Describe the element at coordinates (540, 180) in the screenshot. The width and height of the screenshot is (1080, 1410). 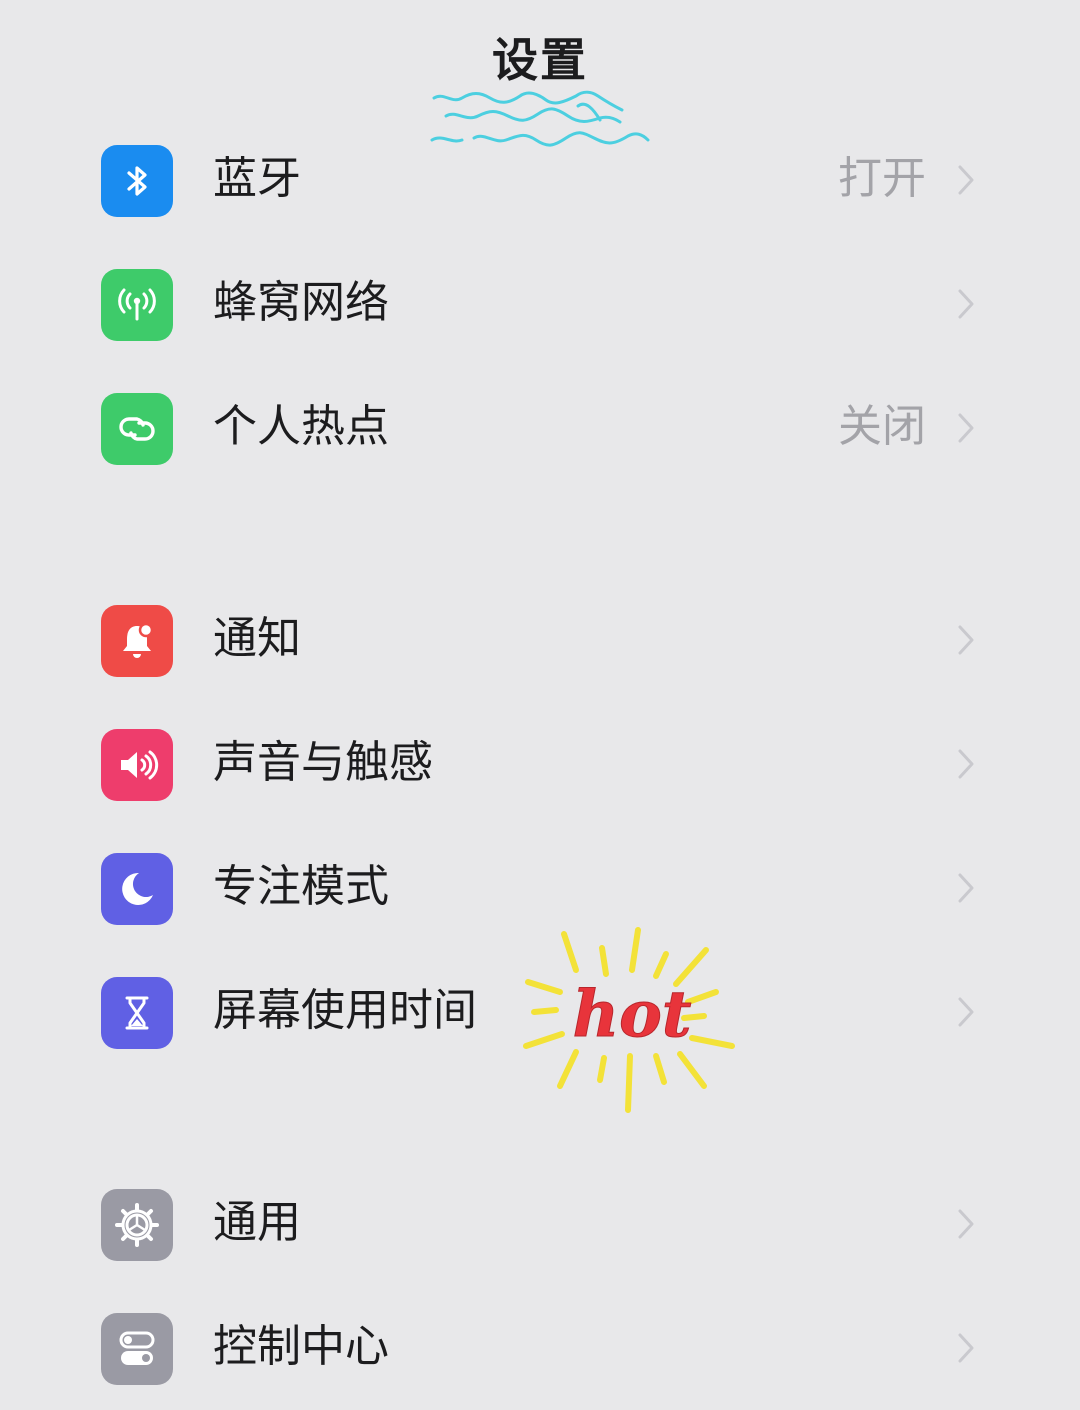
I see `settings-row-bluetooth: 蓝牙 打开` at that location.